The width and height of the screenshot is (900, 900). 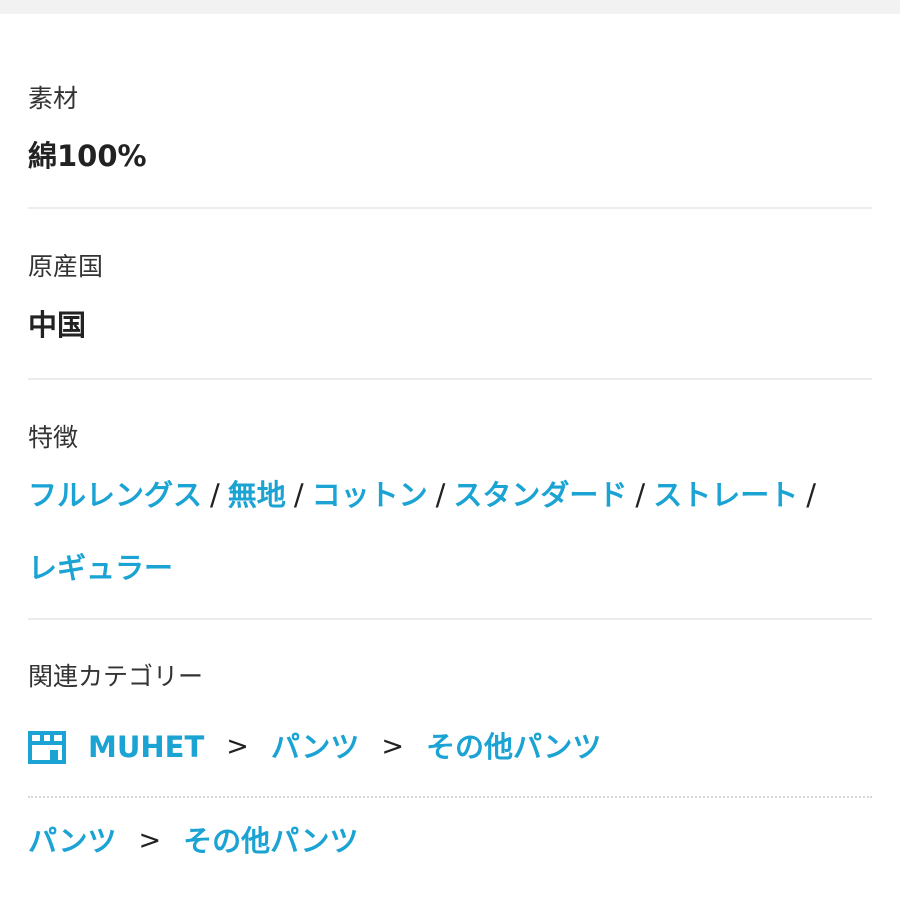 I want to click on feature-link: スタンダード, so click(x=540, y=495).